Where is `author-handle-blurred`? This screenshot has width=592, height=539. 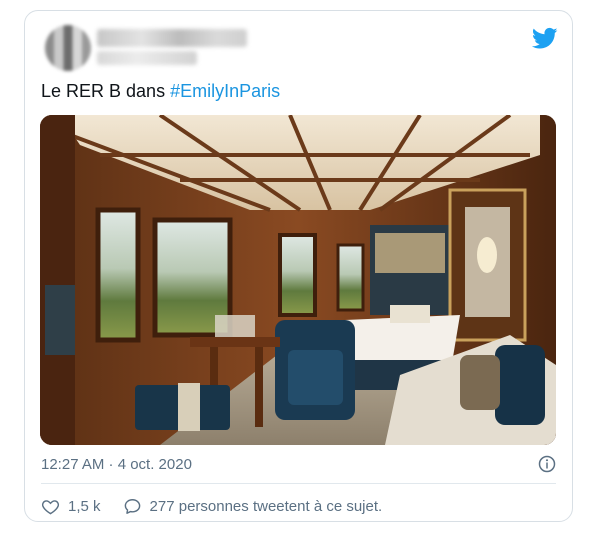 author-handle-blurred is located at coordinates (147, 58).